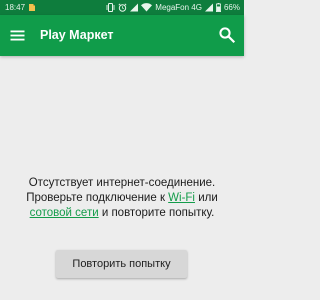  I want to click on cellular-signal-icon, so click(208, 7).